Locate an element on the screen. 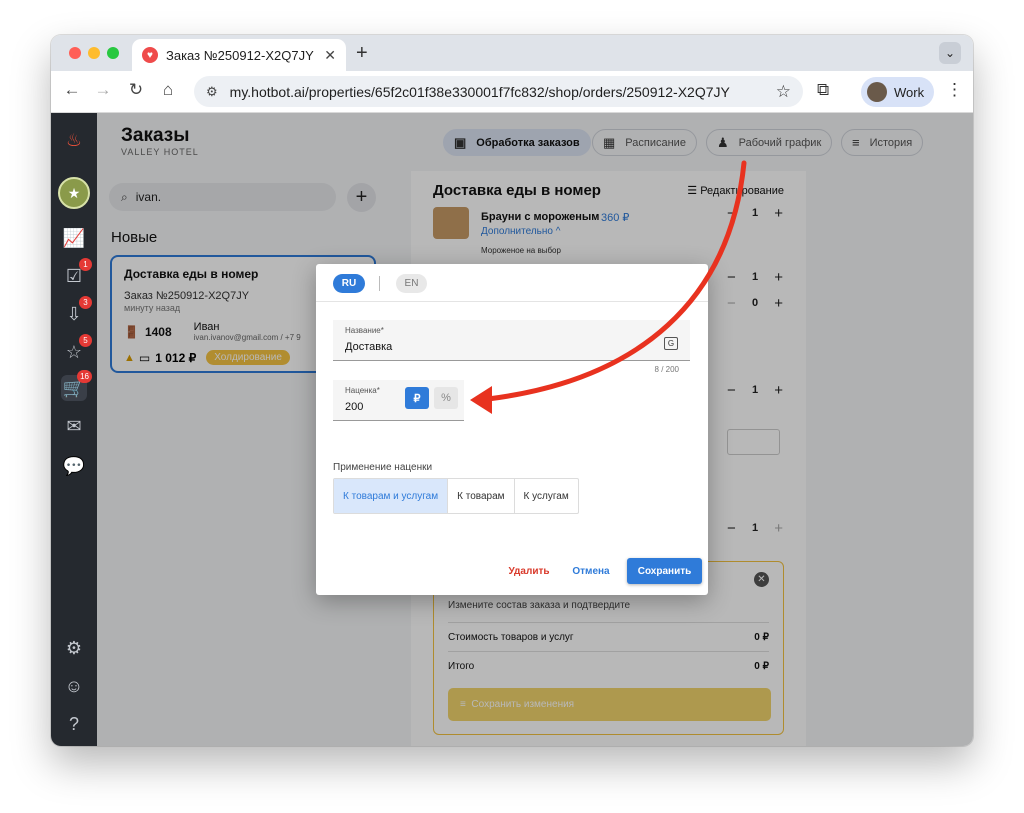  hotbot-favicon-icon: ♥ is located at coordinates (150, 55).